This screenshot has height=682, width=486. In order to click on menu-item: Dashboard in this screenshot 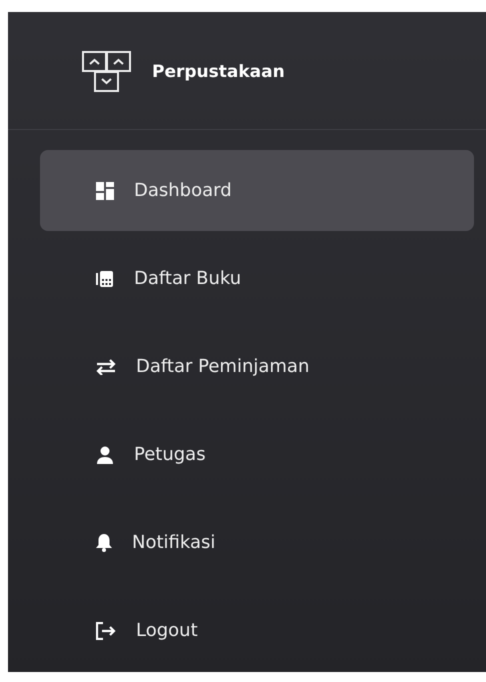, I will do `click(257, 190)`.